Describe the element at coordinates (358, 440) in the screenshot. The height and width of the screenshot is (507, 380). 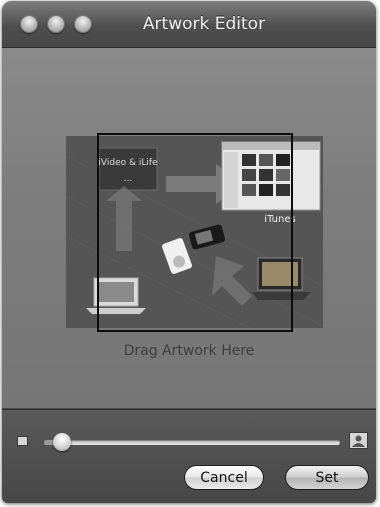
I see `large-picture-icon` at that location.